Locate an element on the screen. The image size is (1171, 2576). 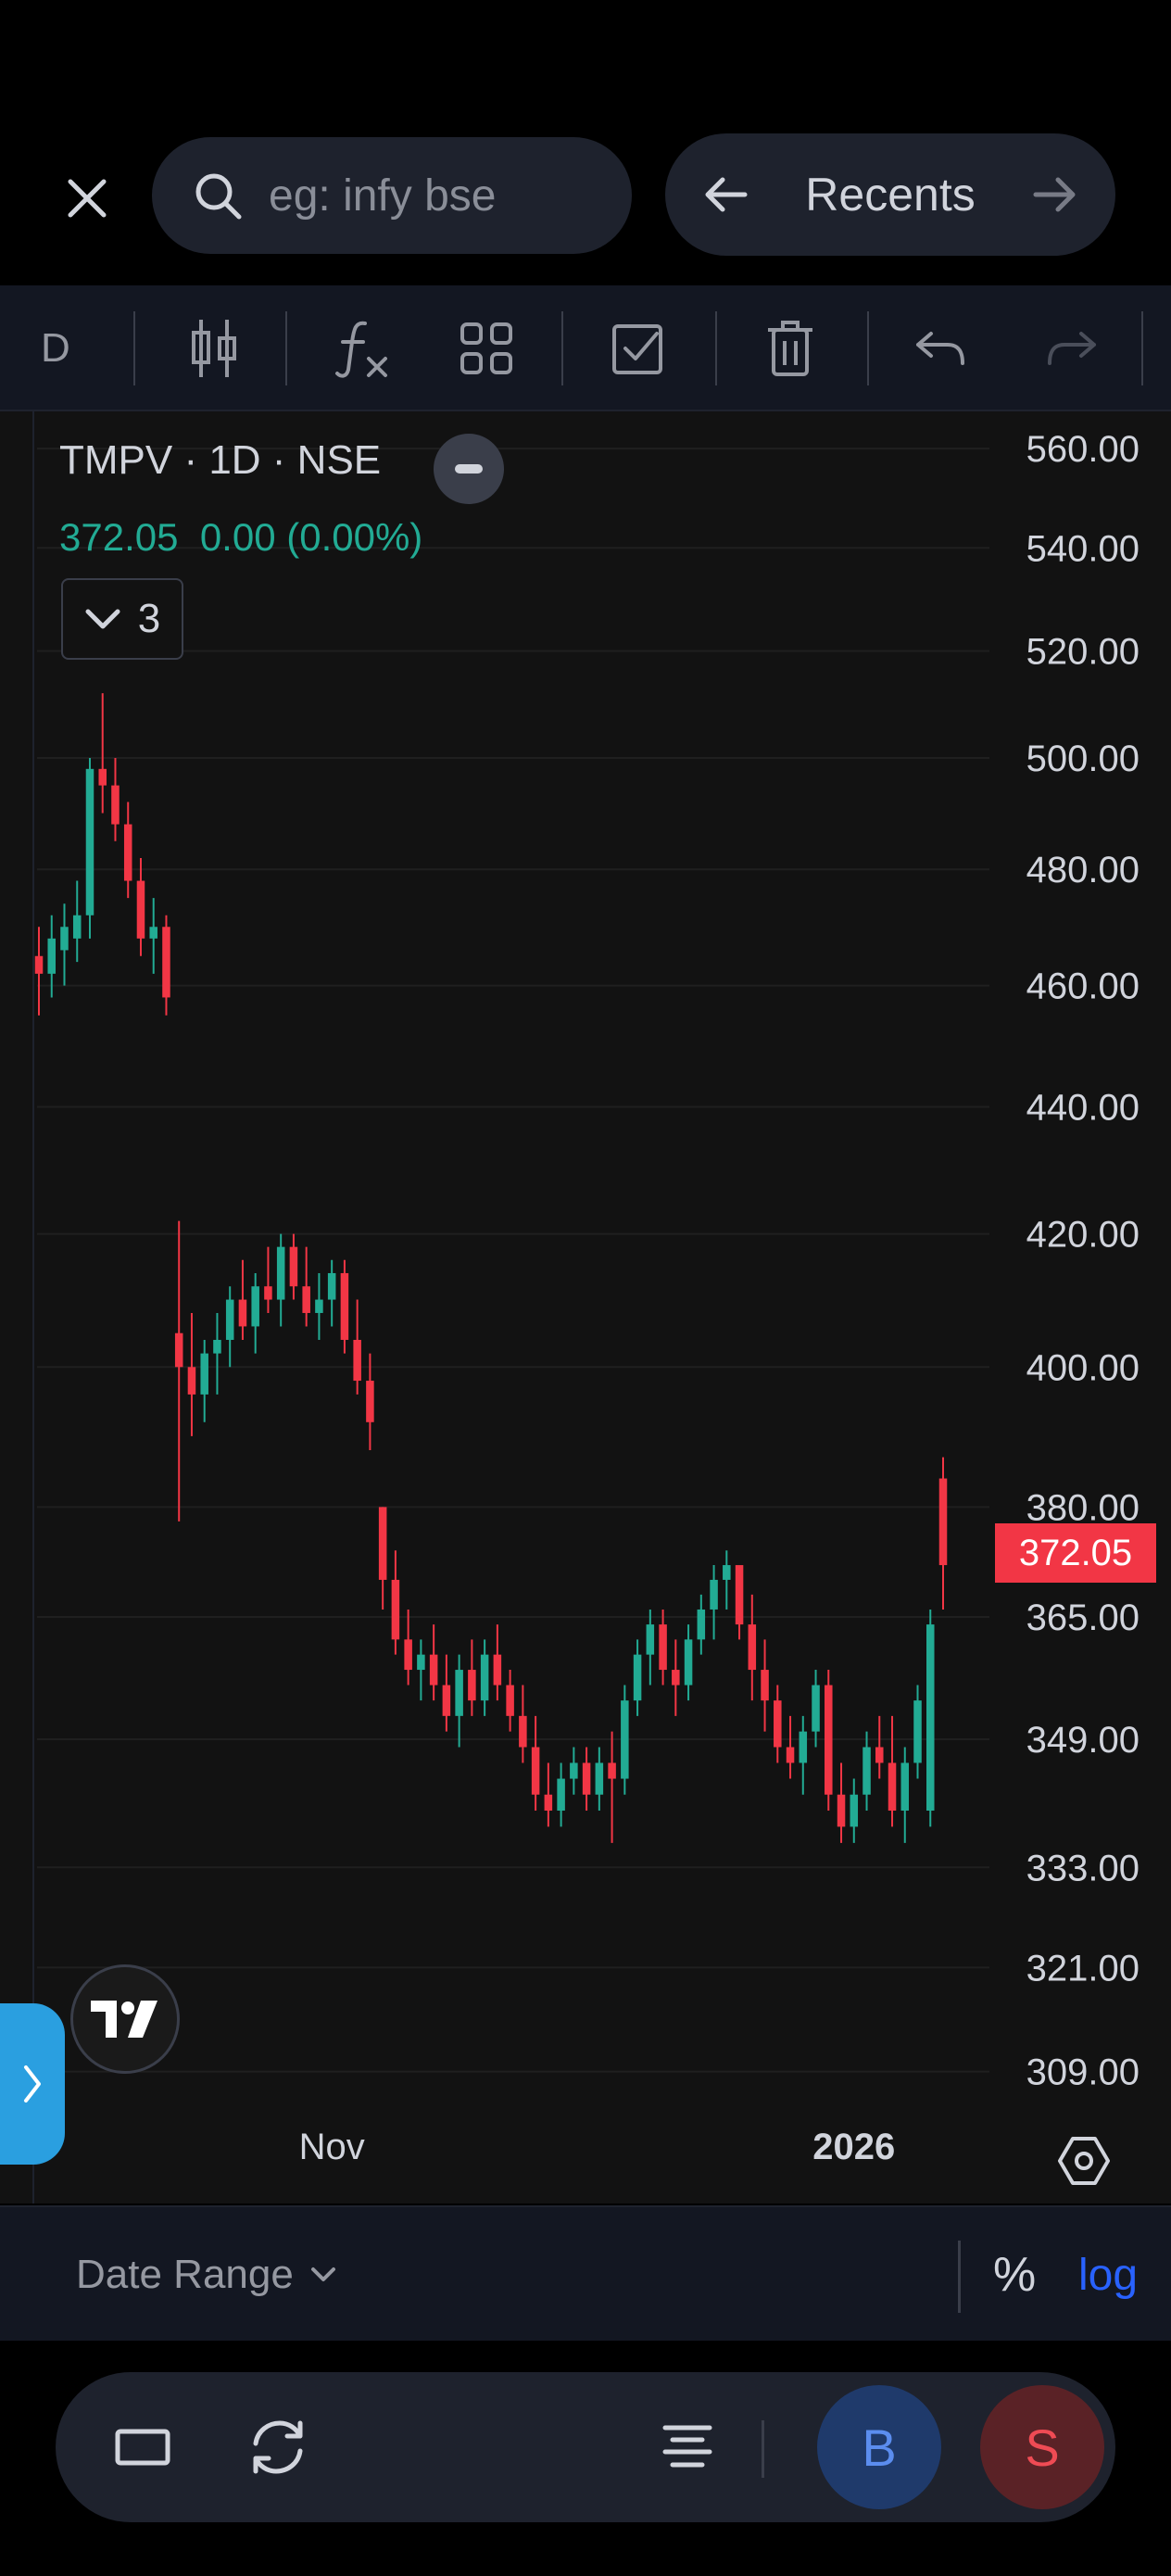
fullscreen-button is located at coordinates (142, 2447).